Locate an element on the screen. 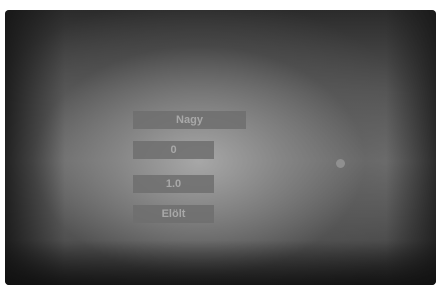  vignette-right is located at coordinates (411, 147).